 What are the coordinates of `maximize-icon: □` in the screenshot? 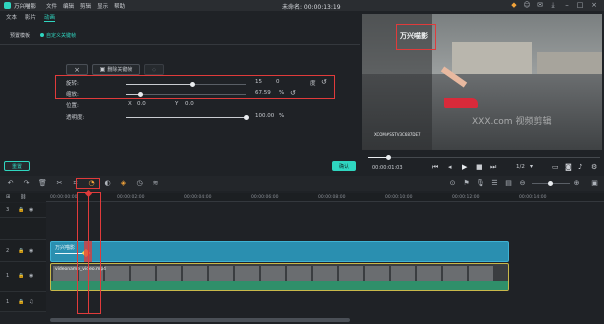 It's located at (580, 5).